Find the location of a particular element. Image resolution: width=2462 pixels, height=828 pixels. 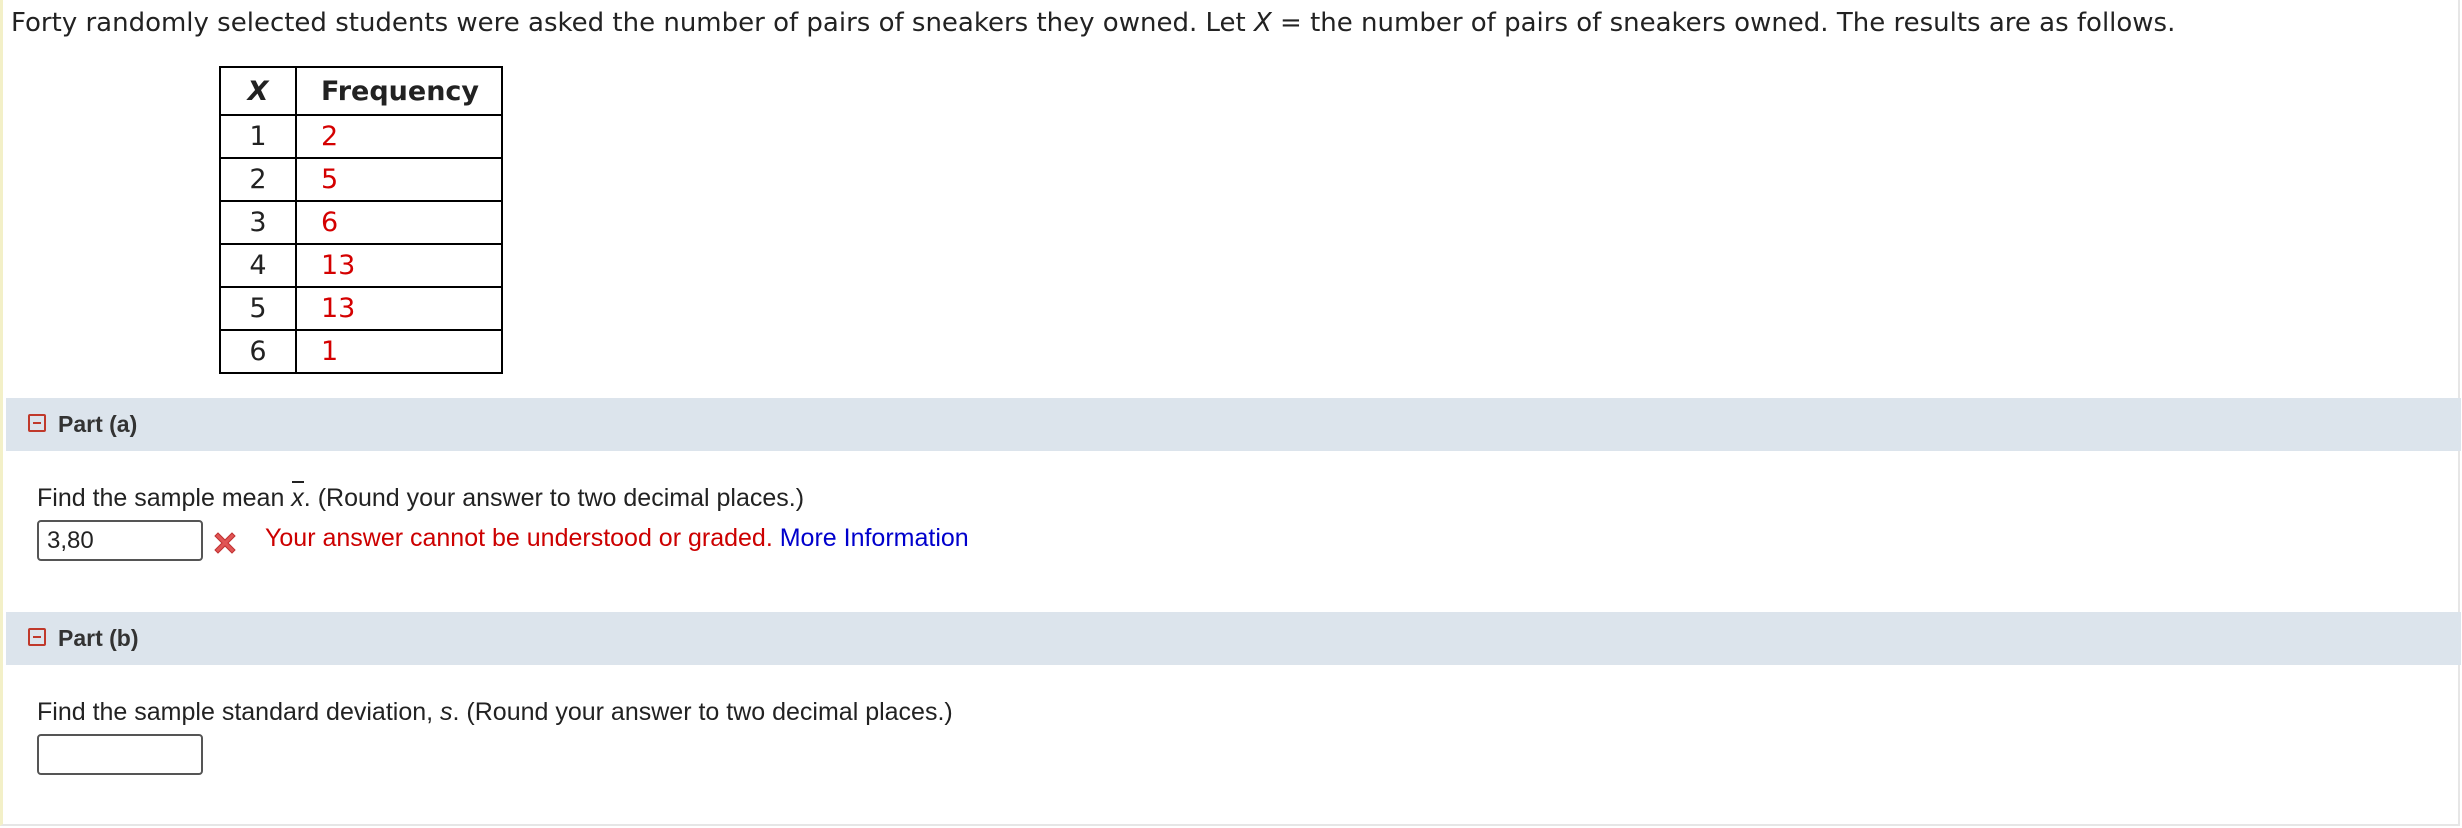

table-row: 1 2 is located at coordinates (361, 136).